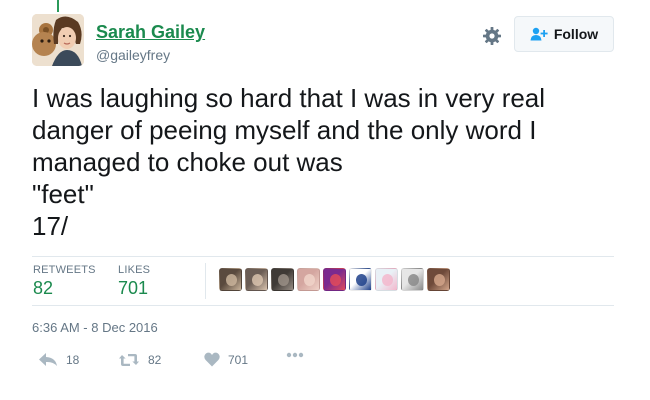 The width and height of the screenshot is (650, 400). Describe the element at coordinates (133, 55) in the screenshot. I see `author-handle: @gaileyfrey` at that location.